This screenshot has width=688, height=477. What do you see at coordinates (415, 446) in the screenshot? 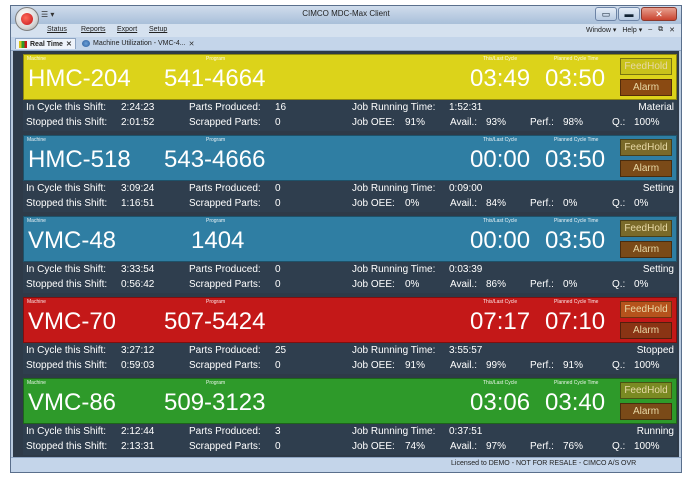
I see `job-oee-value: 74%` at bounding box center [415, 446].